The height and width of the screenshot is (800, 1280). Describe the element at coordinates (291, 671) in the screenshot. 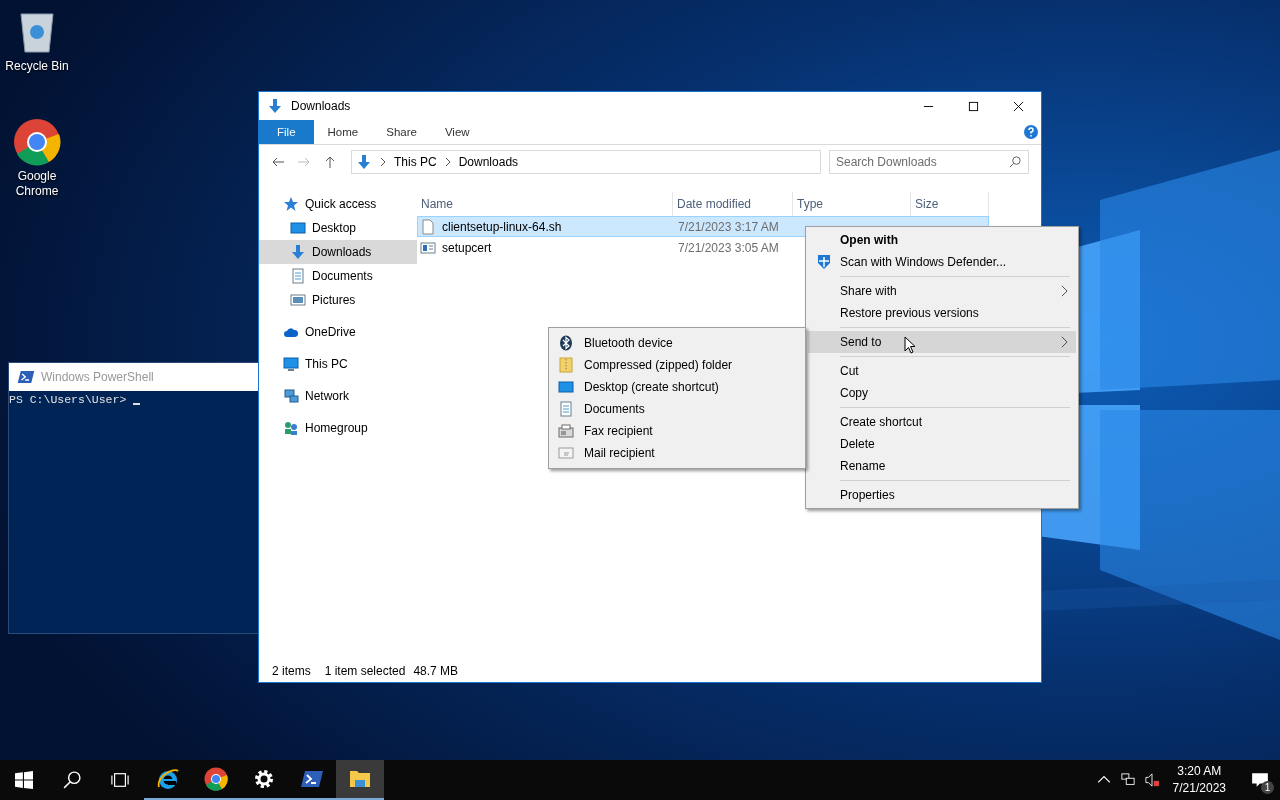

I see `item-count: 2 items` at that location.